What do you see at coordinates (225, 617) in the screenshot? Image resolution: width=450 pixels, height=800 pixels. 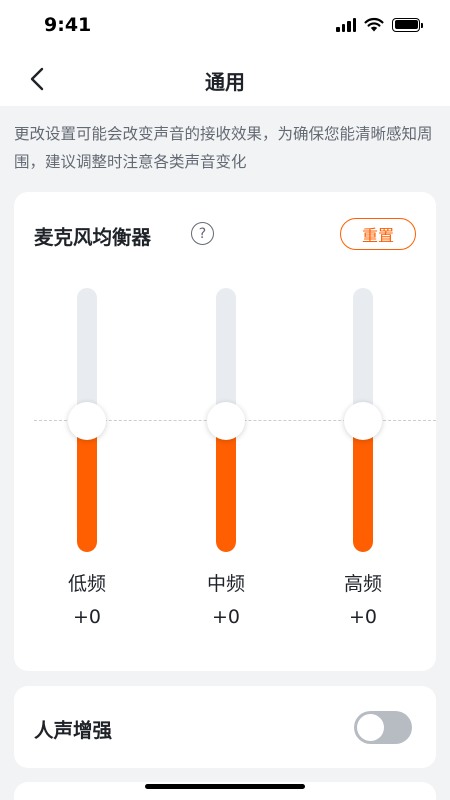 I see `mid-band-value: +0` at bounding box center [225, 617].